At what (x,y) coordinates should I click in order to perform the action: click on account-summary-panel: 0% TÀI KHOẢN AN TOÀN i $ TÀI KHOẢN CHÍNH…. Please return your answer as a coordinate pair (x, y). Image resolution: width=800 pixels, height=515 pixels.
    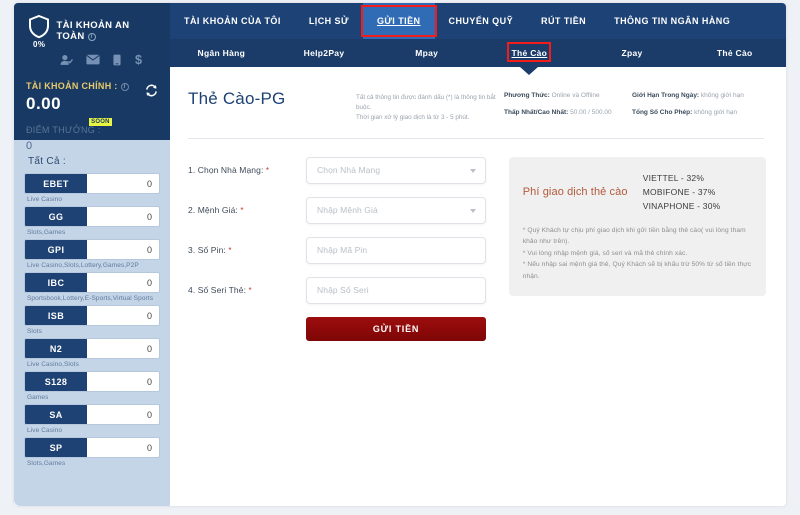
    Looking at the image, I should click on (92, 77).